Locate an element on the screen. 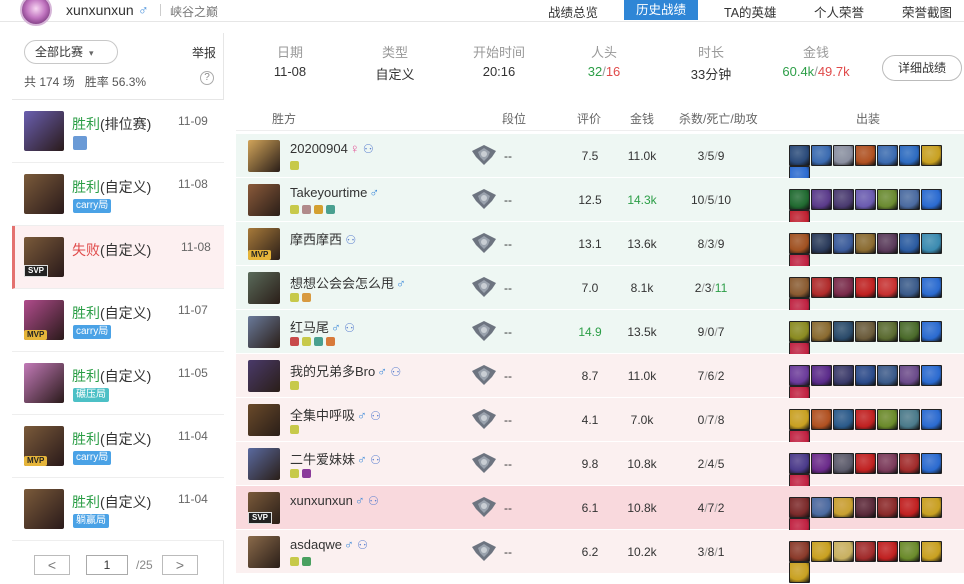  player-name: Takeyourtime ♂ is located at coordinates (334, 192).